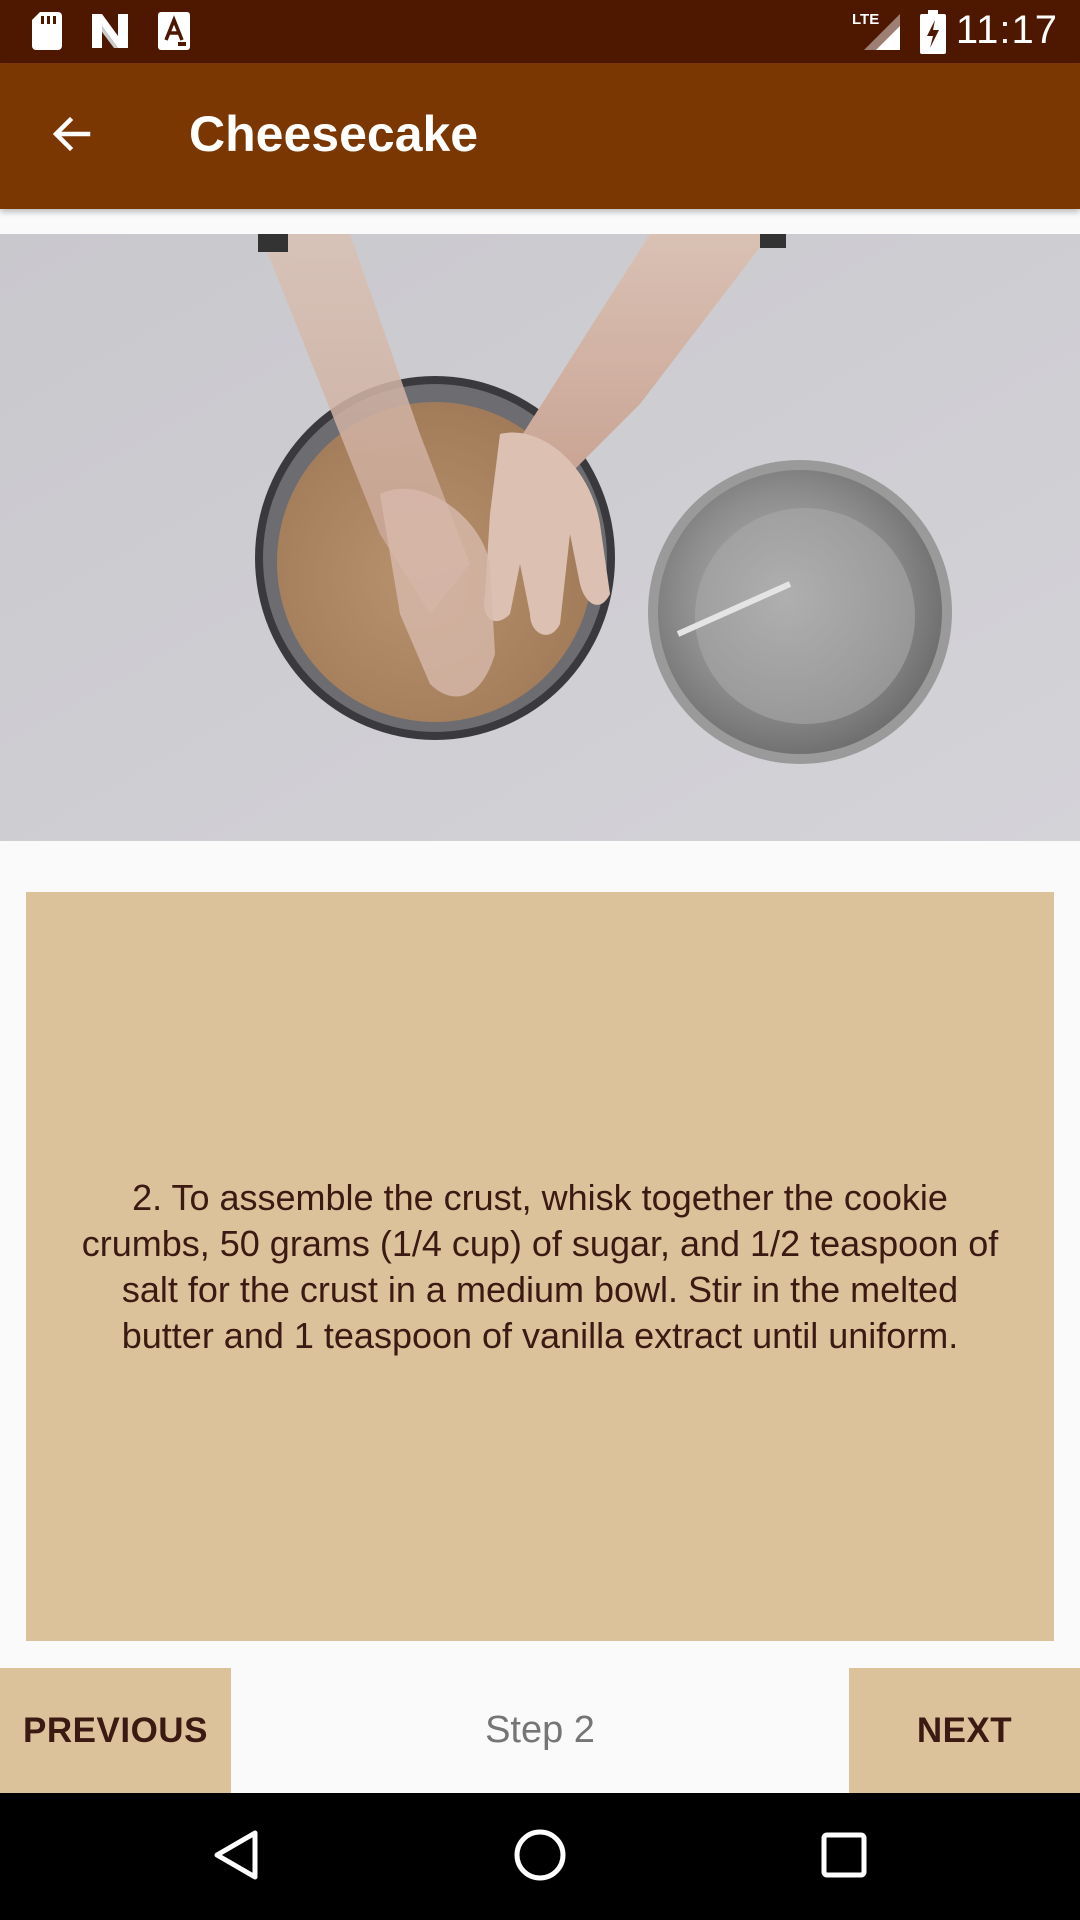 This screenshot has height=1920, width=1080. I want to click on previous-button: PREVIOUS, so click(115, 1730).